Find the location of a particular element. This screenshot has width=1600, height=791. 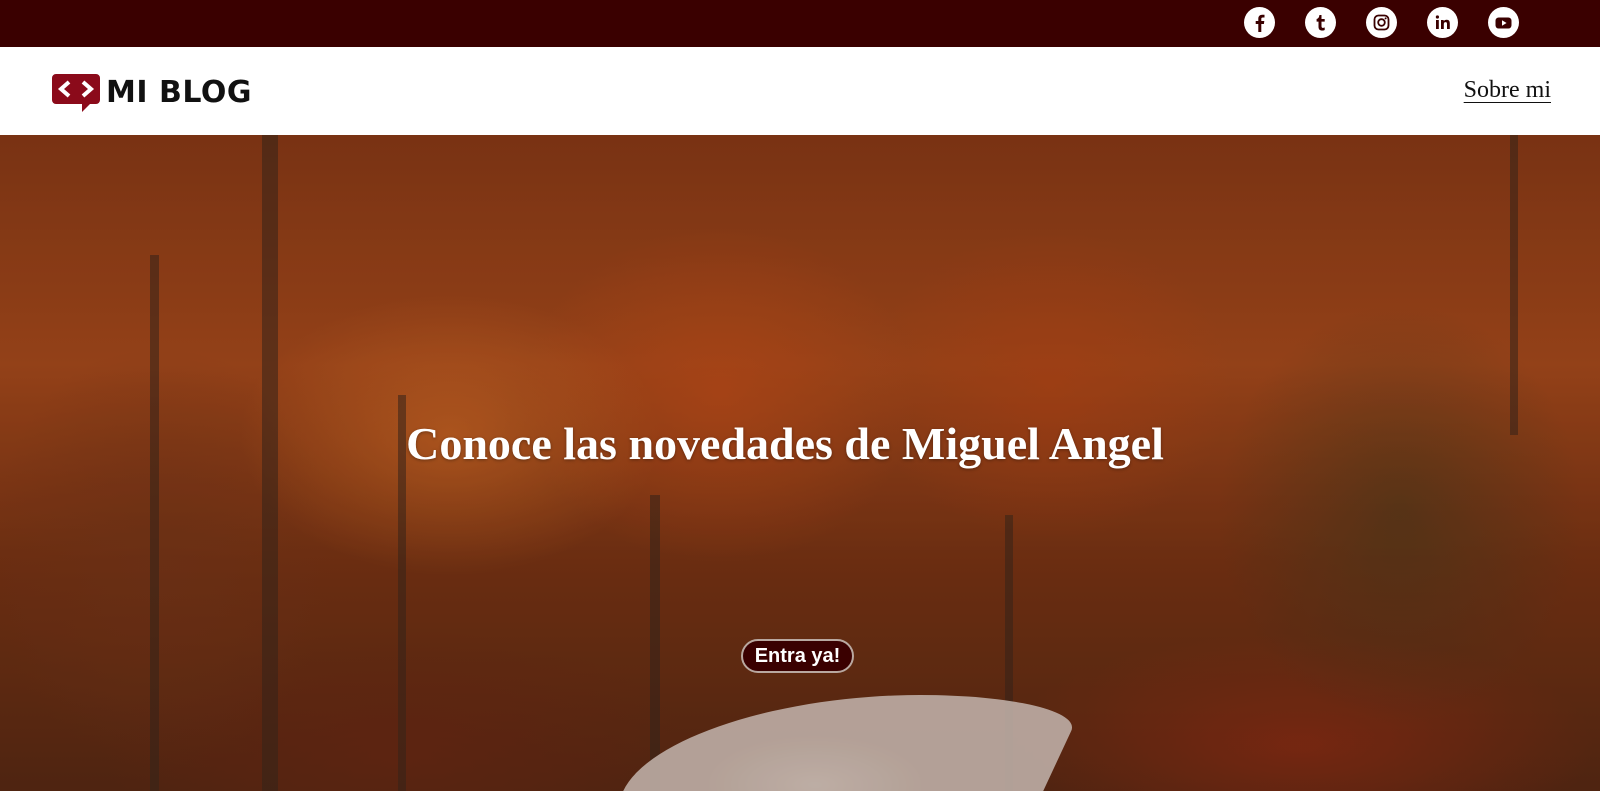

tumblr-icon is located at coordinates (1320, 22).